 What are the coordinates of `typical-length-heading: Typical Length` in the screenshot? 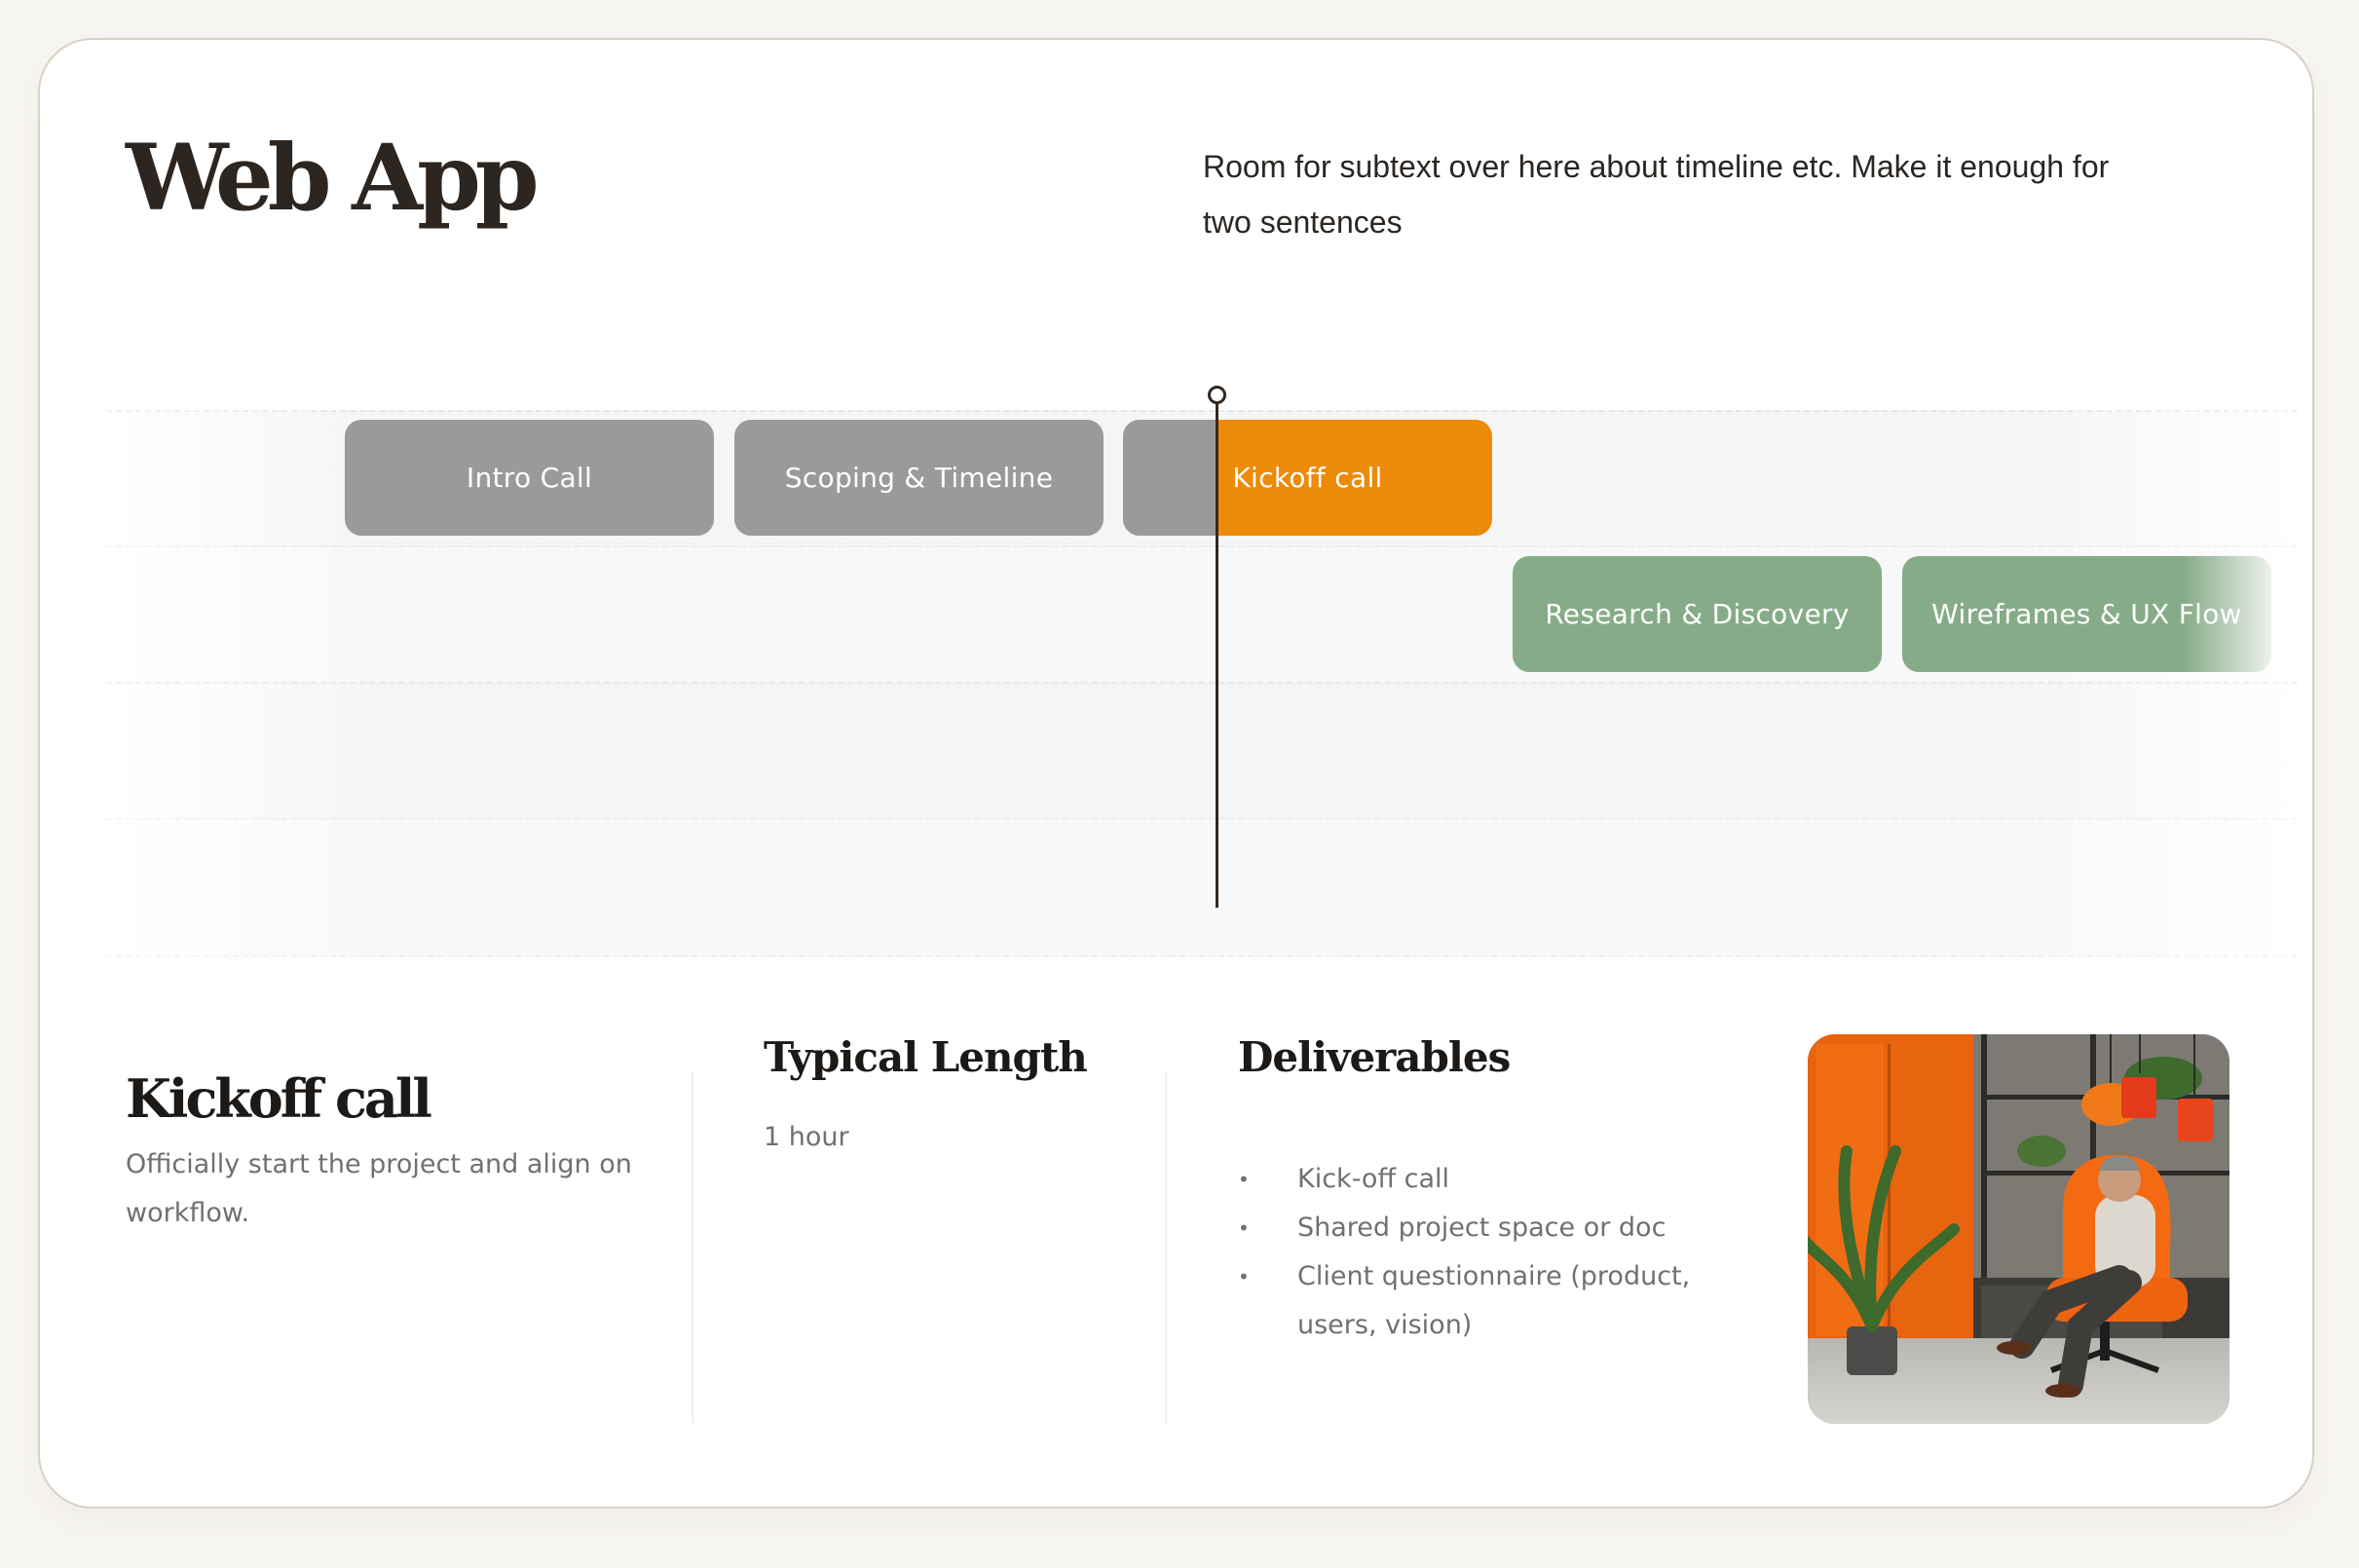 It's located at (926, 1057).